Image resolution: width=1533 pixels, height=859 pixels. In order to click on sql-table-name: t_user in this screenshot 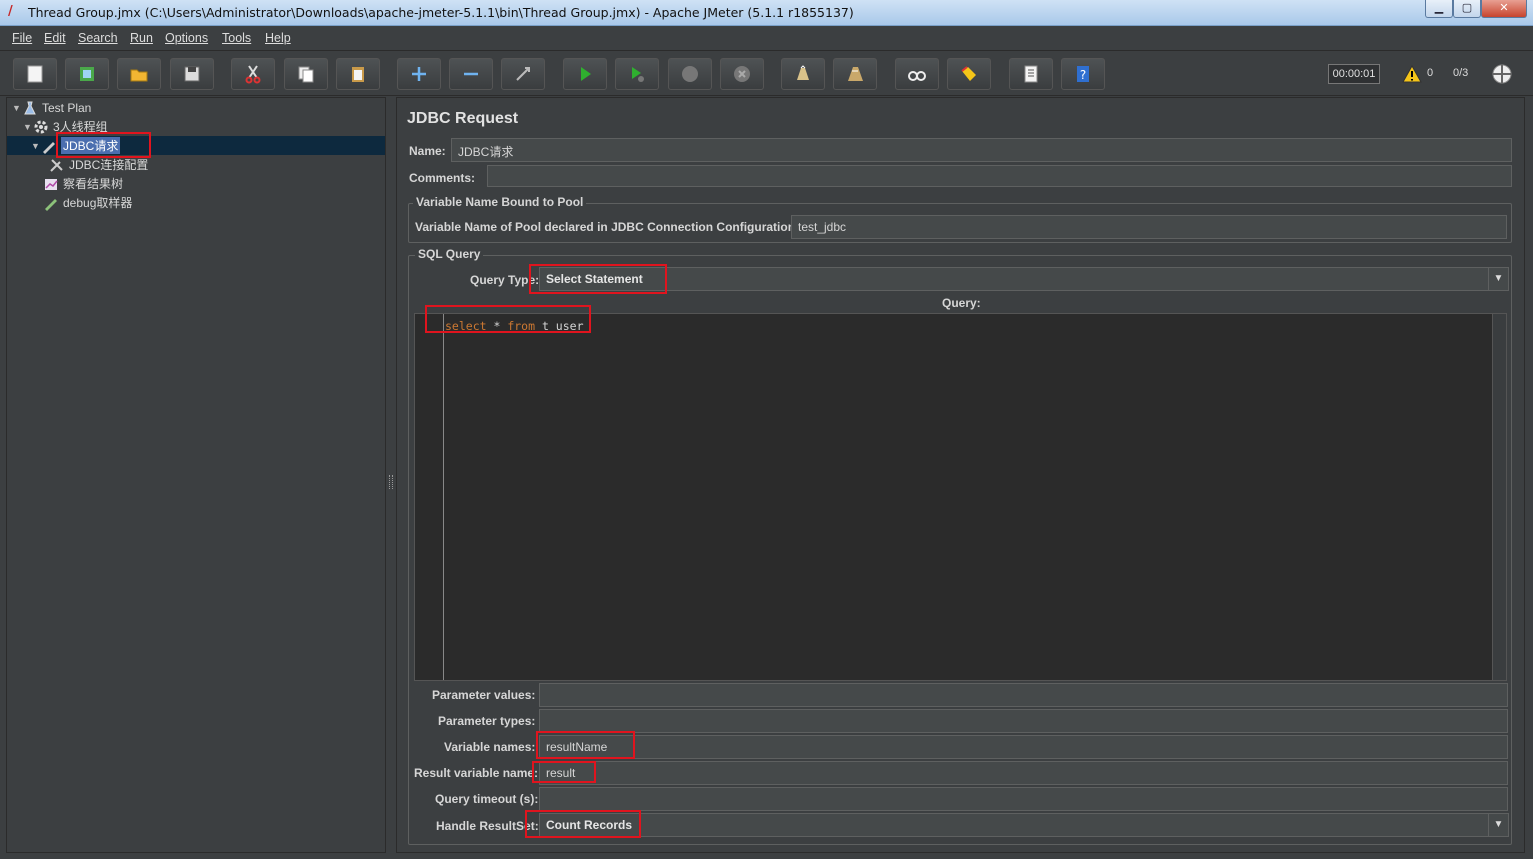, I will do `click(559, 326)`.